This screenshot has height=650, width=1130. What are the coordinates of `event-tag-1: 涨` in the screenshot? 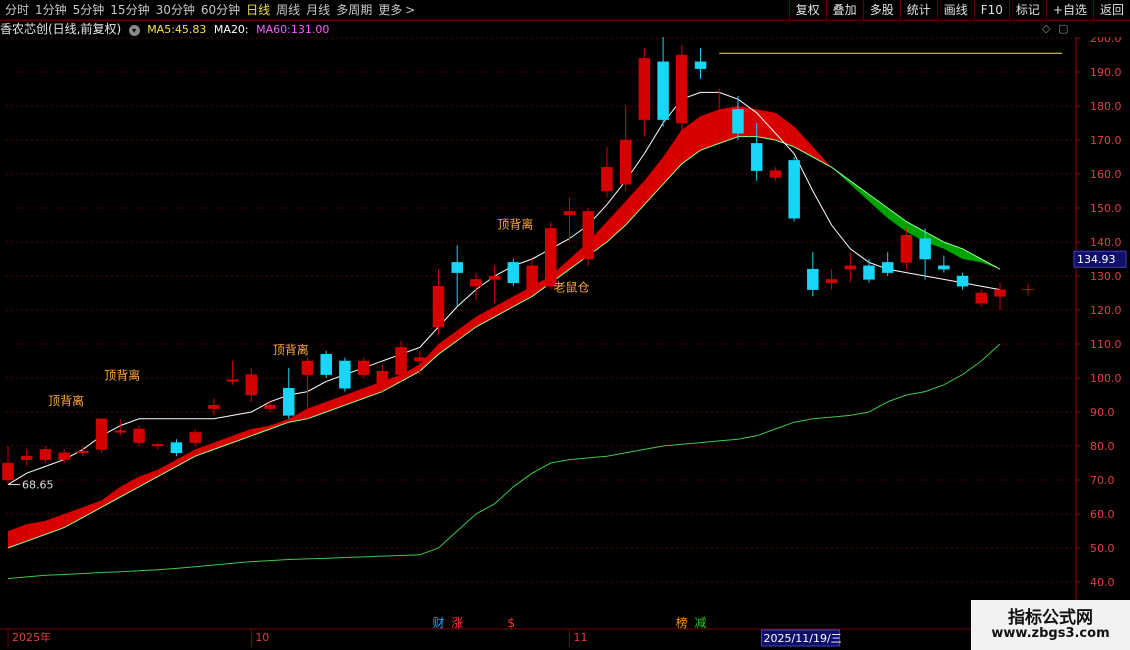 It's located at (457, 622).